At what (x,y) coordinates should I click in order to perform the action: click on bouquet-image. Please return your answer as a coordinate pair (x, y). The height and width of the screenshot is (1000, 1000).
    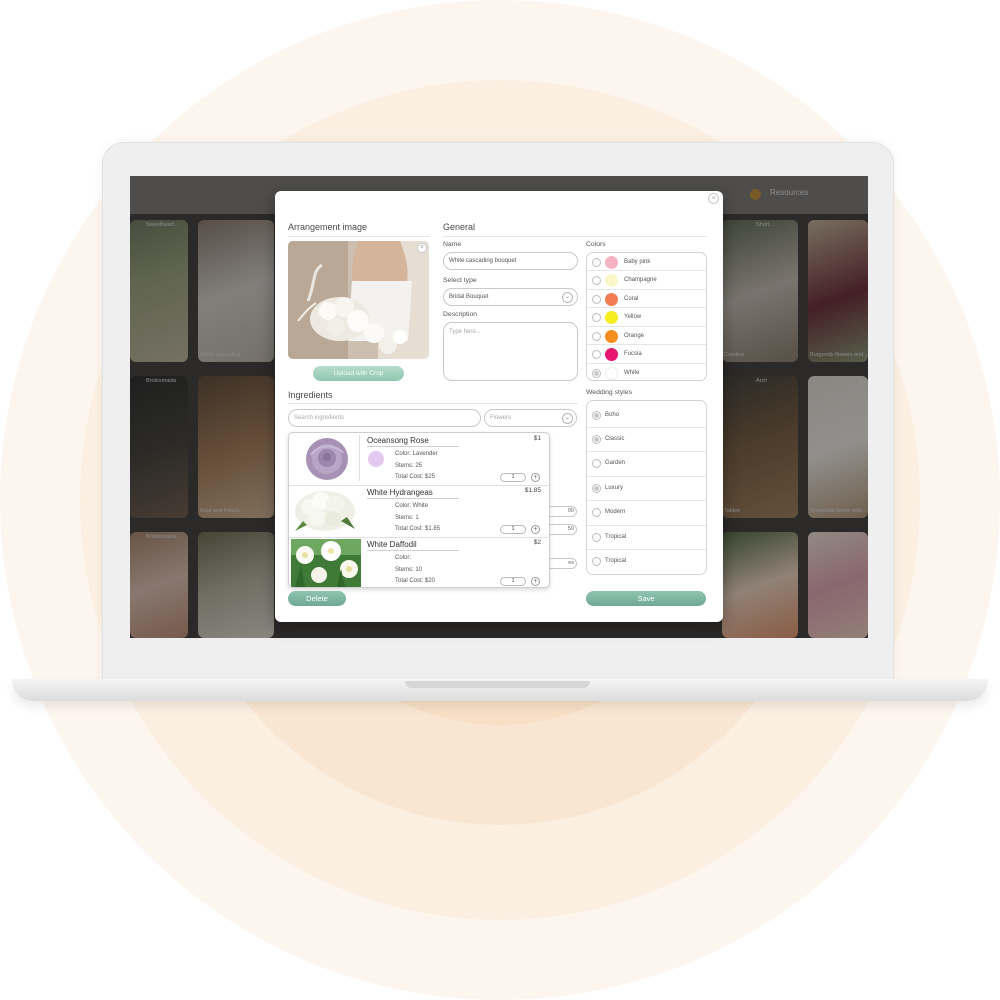
    Looking at the image, I should click on (358, 300).